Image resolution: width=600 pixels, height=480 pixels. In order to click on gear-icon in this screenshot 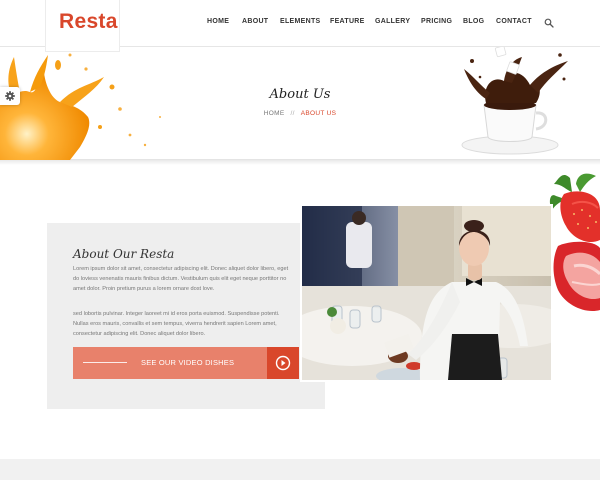, I will do `click(10, 96)`.